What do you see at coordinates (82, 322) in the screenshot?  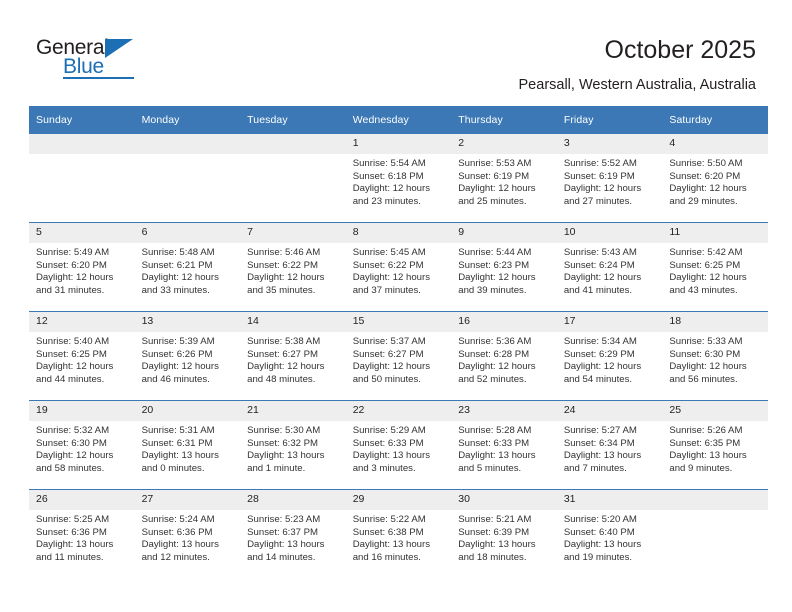 I see `day-number: 12` at bounding box center [82, 322].